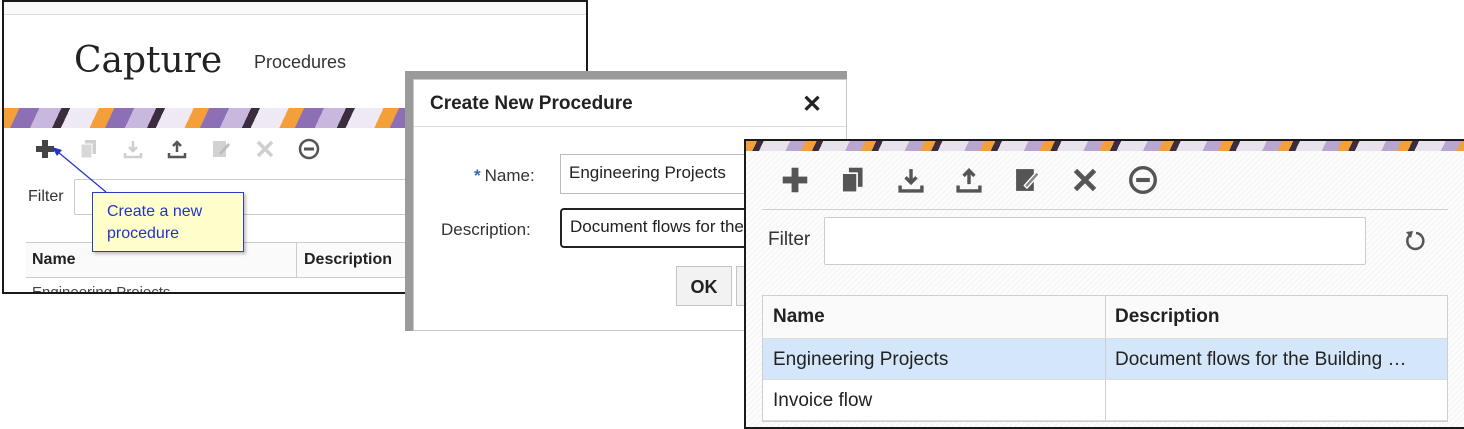 Image resolution: width=1464 pixels, height=429 pixels. What do you see at coordinates (101, 288) in the screenshot?
I see `table-row: Engineering Projects` at bounding box center [101, 288].